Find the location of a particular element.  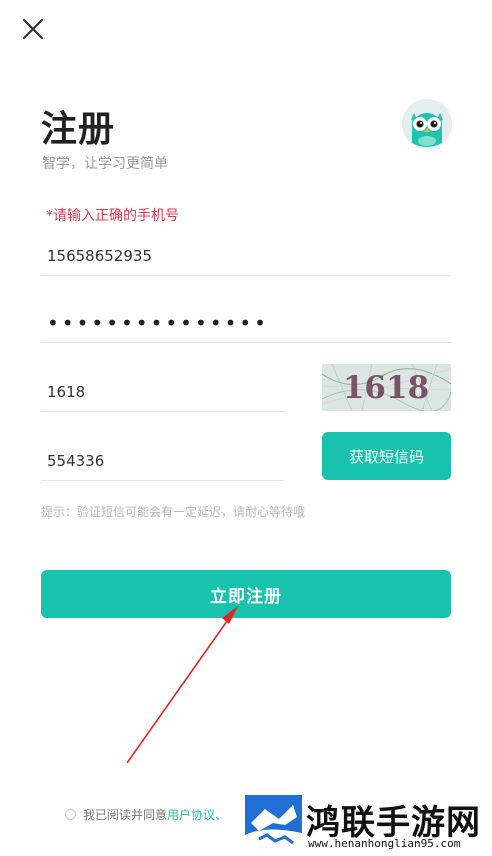

hint-text: 提示：验证短信可能会有一定延迟，请耐心等待哦 is located at coordinates (173, 512).